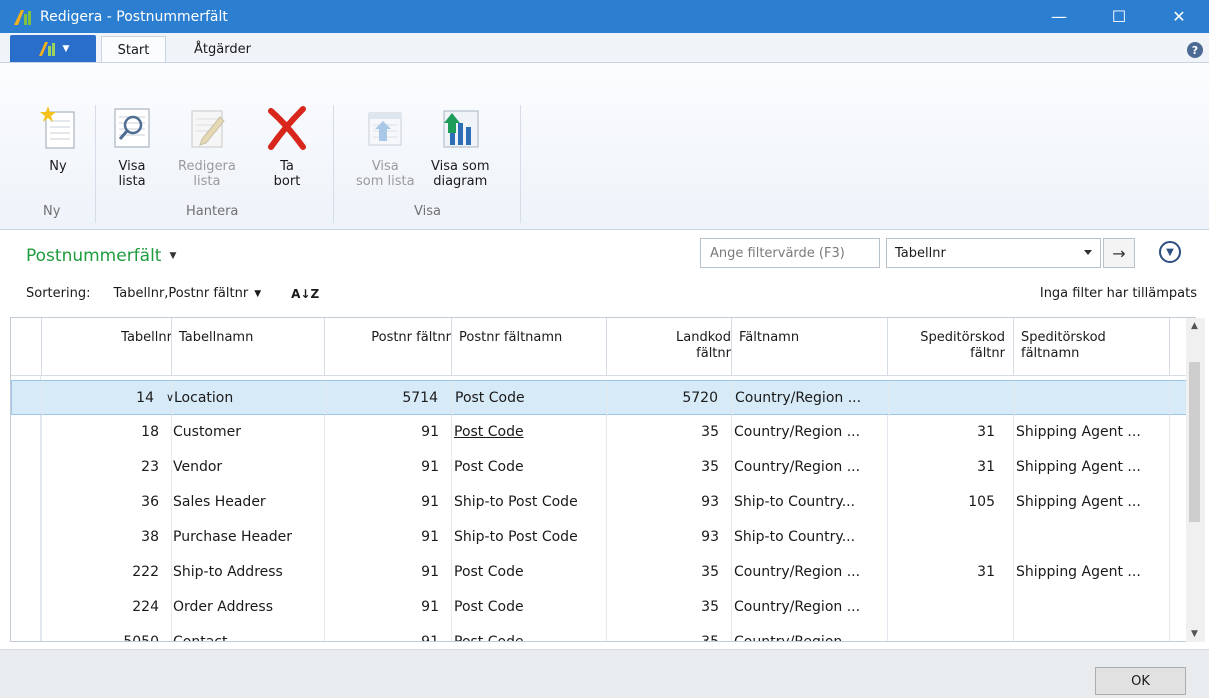 This screenshot has height=698, width=1209. I want to click on tab-actions: Åtgärder, so click(222, 49).